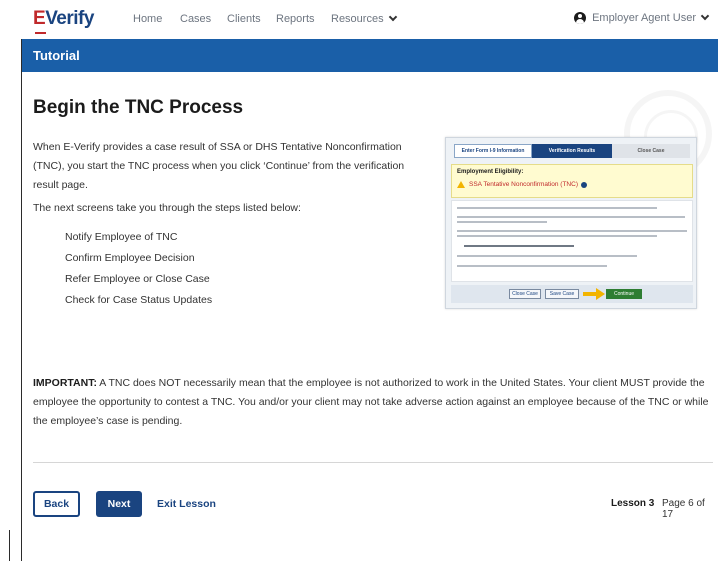 The width and height of the screenshot is (718, 561). What do you see at coordinates (370, 55) in the screenshot?
I see `tutorial-banner: Tutorial` at bounding box center [370, 55].